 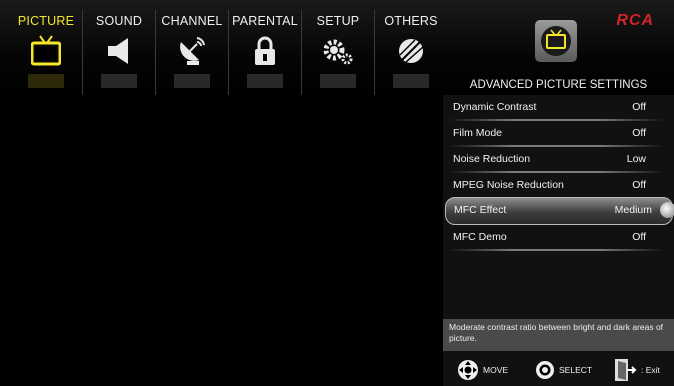 What do you see at coordinates (545, 370) in the screenshot?
I see `ok-button-icon` at bounding box center [545, 370].